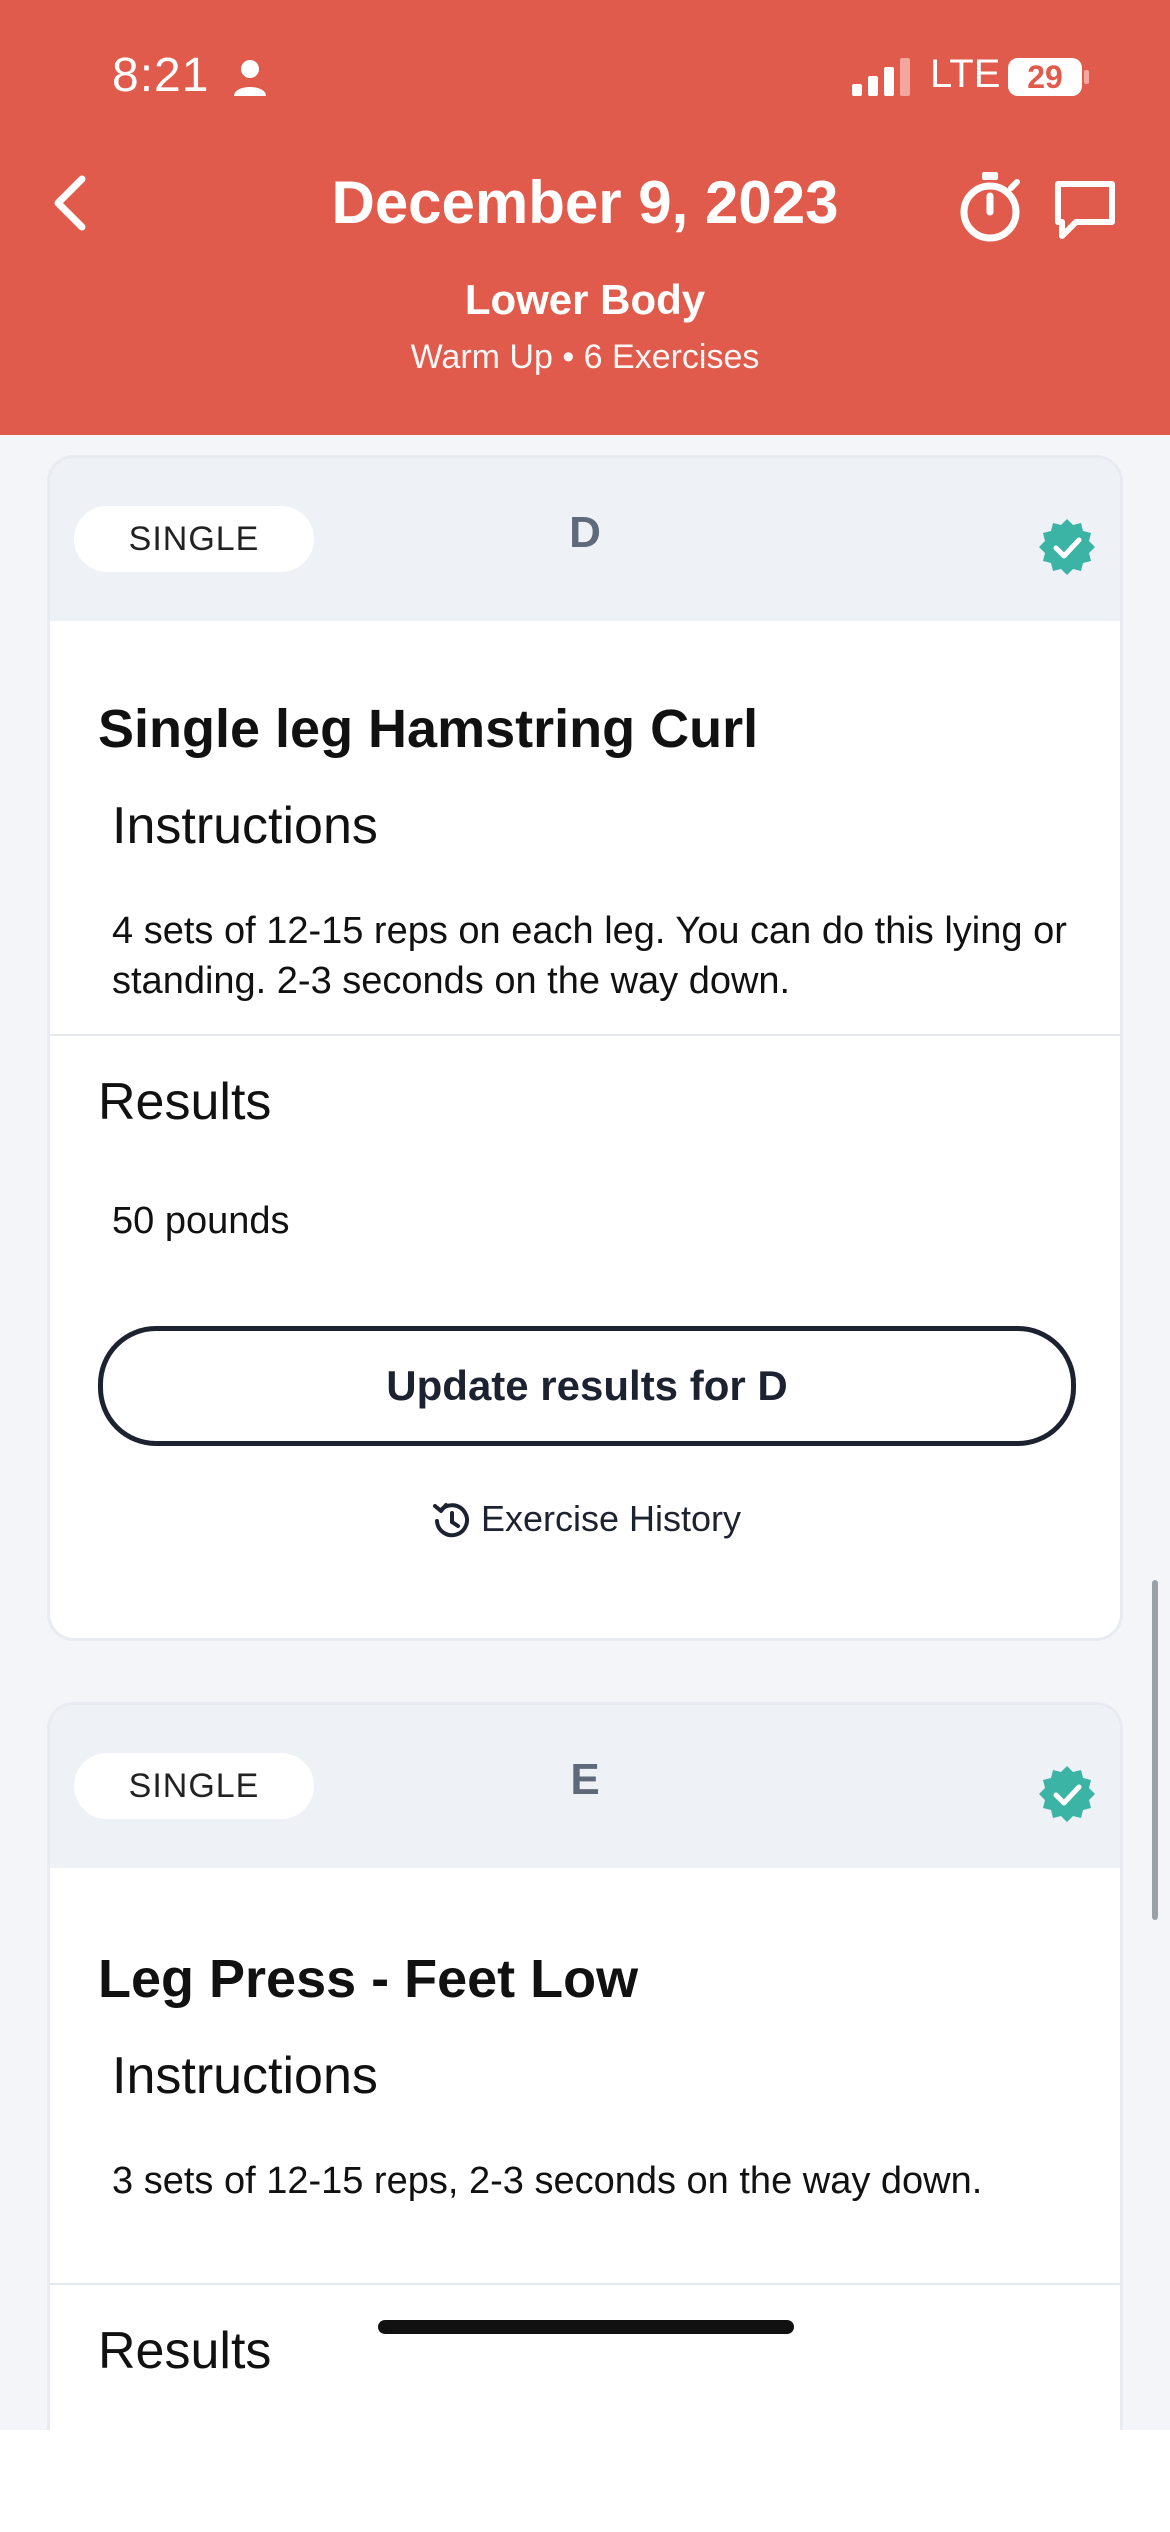 This screenshot has height=2532, width=1170. What do you see at coordinates (585, 2481) in the screenshot?
I see `bottom-area` at bounding box center [585, 2481].